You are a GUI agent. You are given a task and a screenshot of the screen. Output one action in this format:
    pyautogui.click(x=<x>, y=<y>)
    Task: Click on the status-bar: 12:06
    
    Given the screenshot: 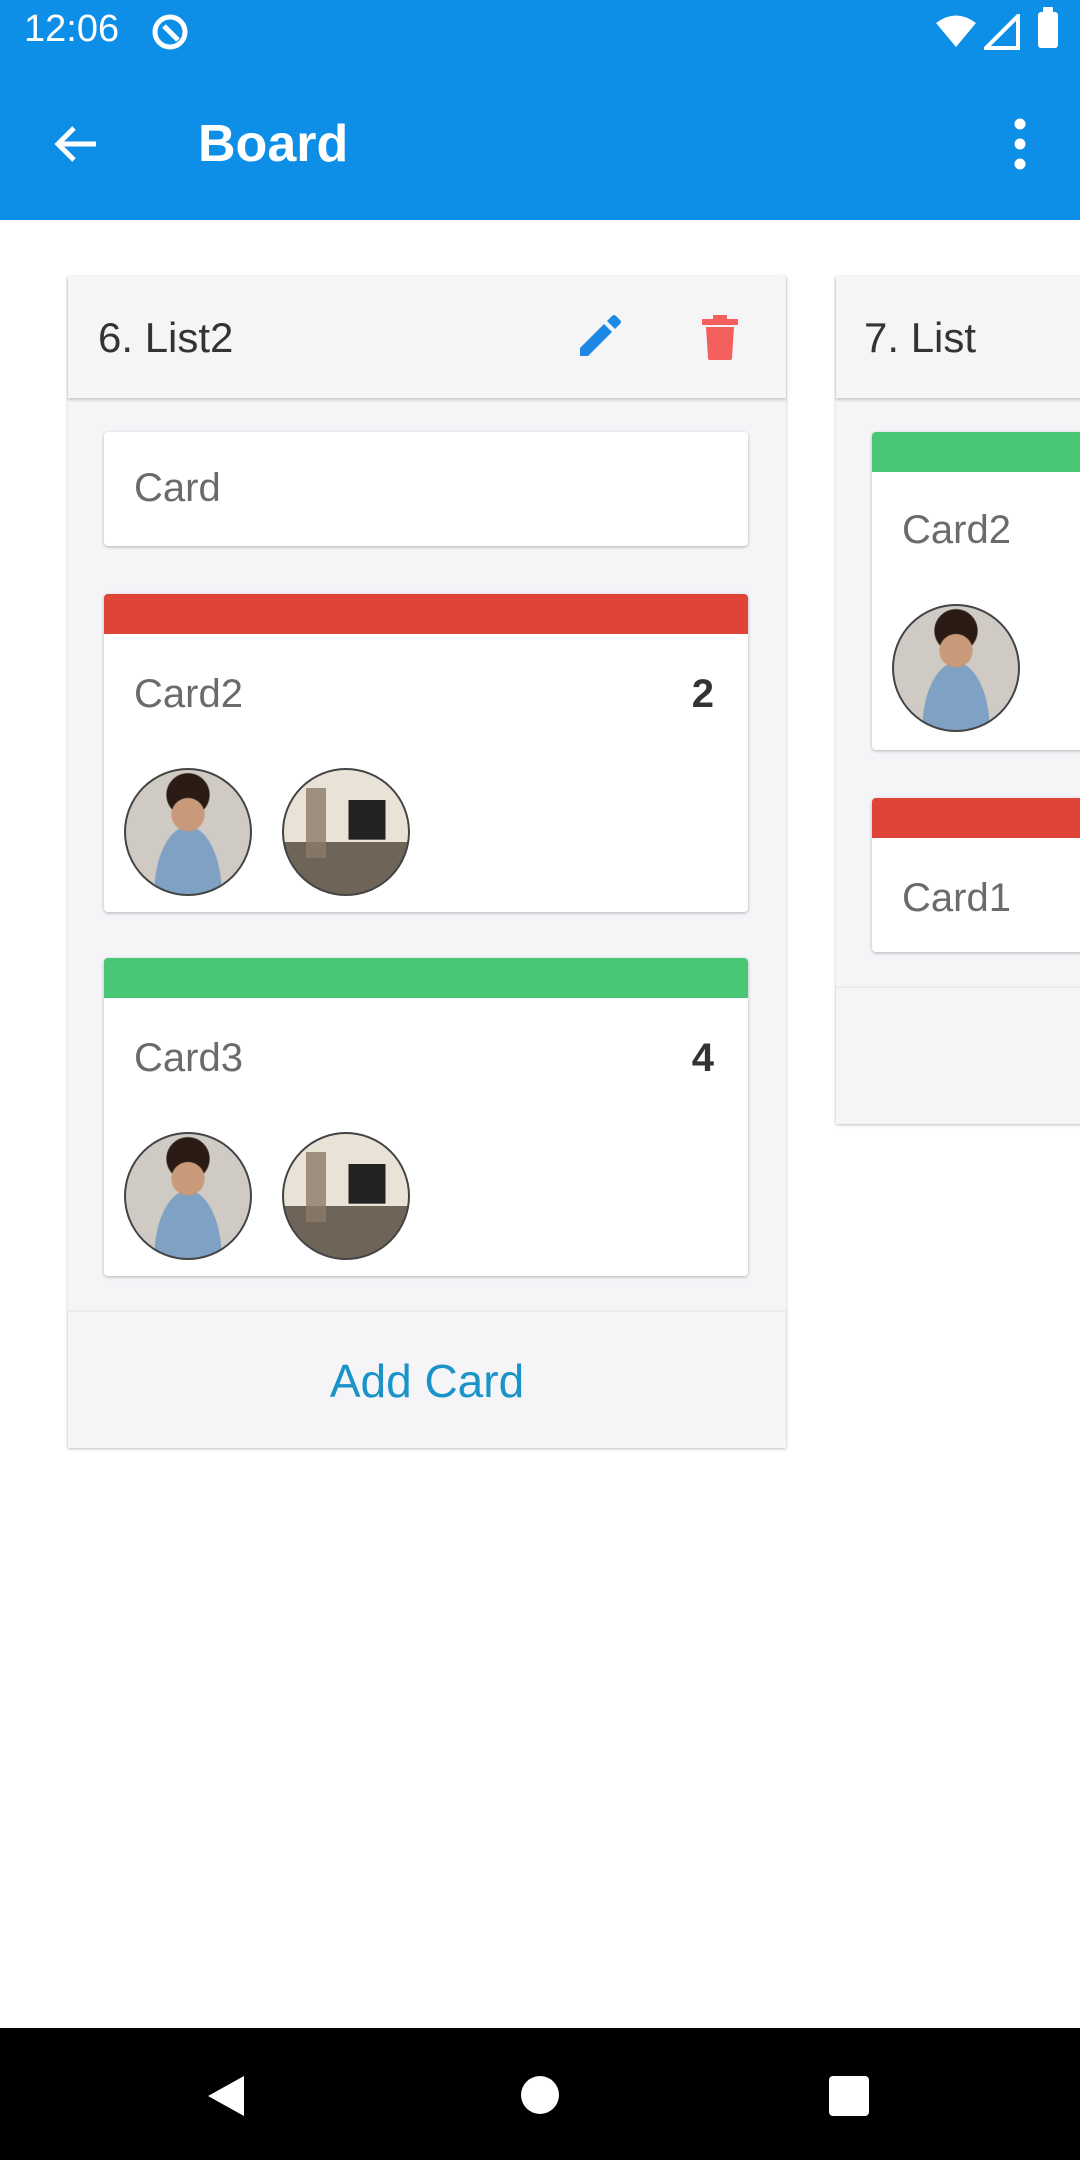 What is the action you would take?
    pyautogui.click(x=540, y=33)
    